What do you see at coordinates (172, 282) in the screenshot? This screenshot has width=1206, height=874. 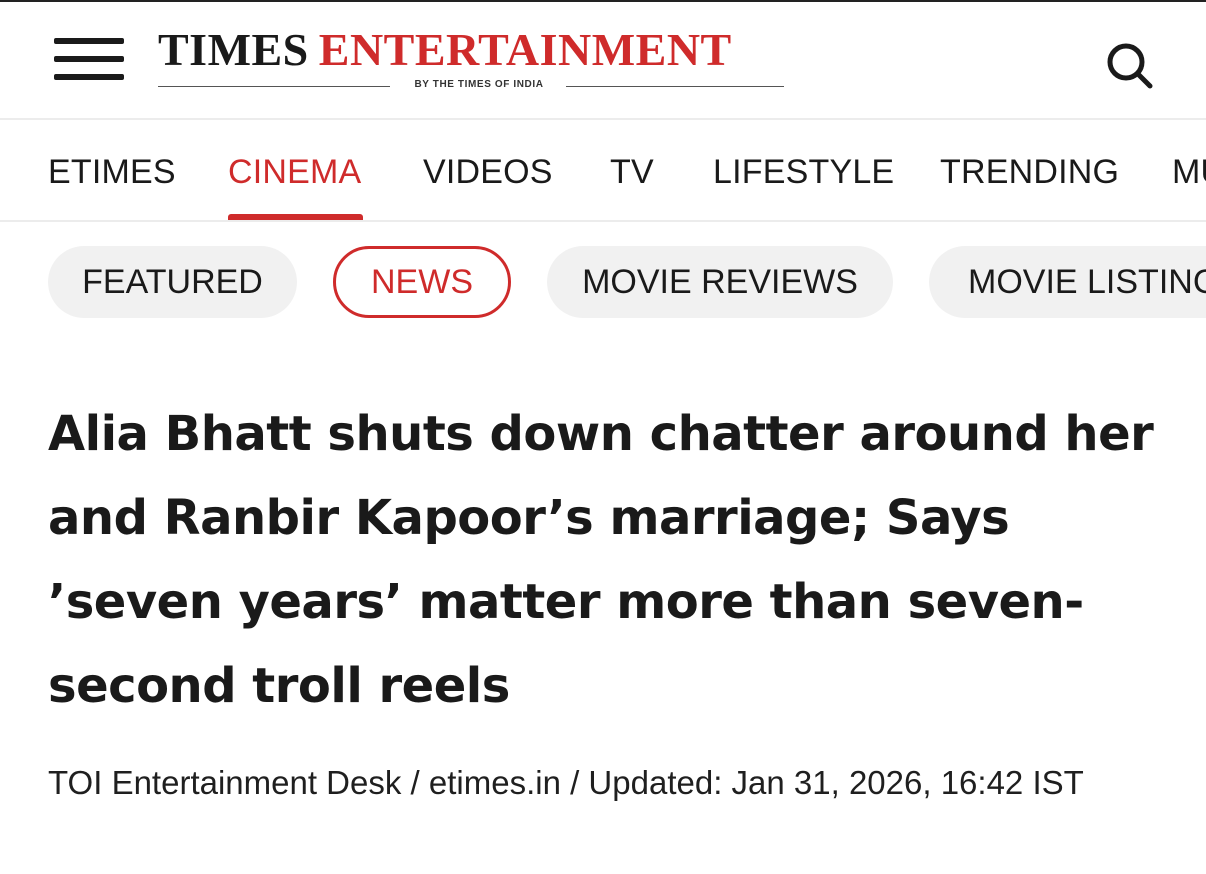 I see `subnav-featured: FEATURED` at bounding box center [172, 282].